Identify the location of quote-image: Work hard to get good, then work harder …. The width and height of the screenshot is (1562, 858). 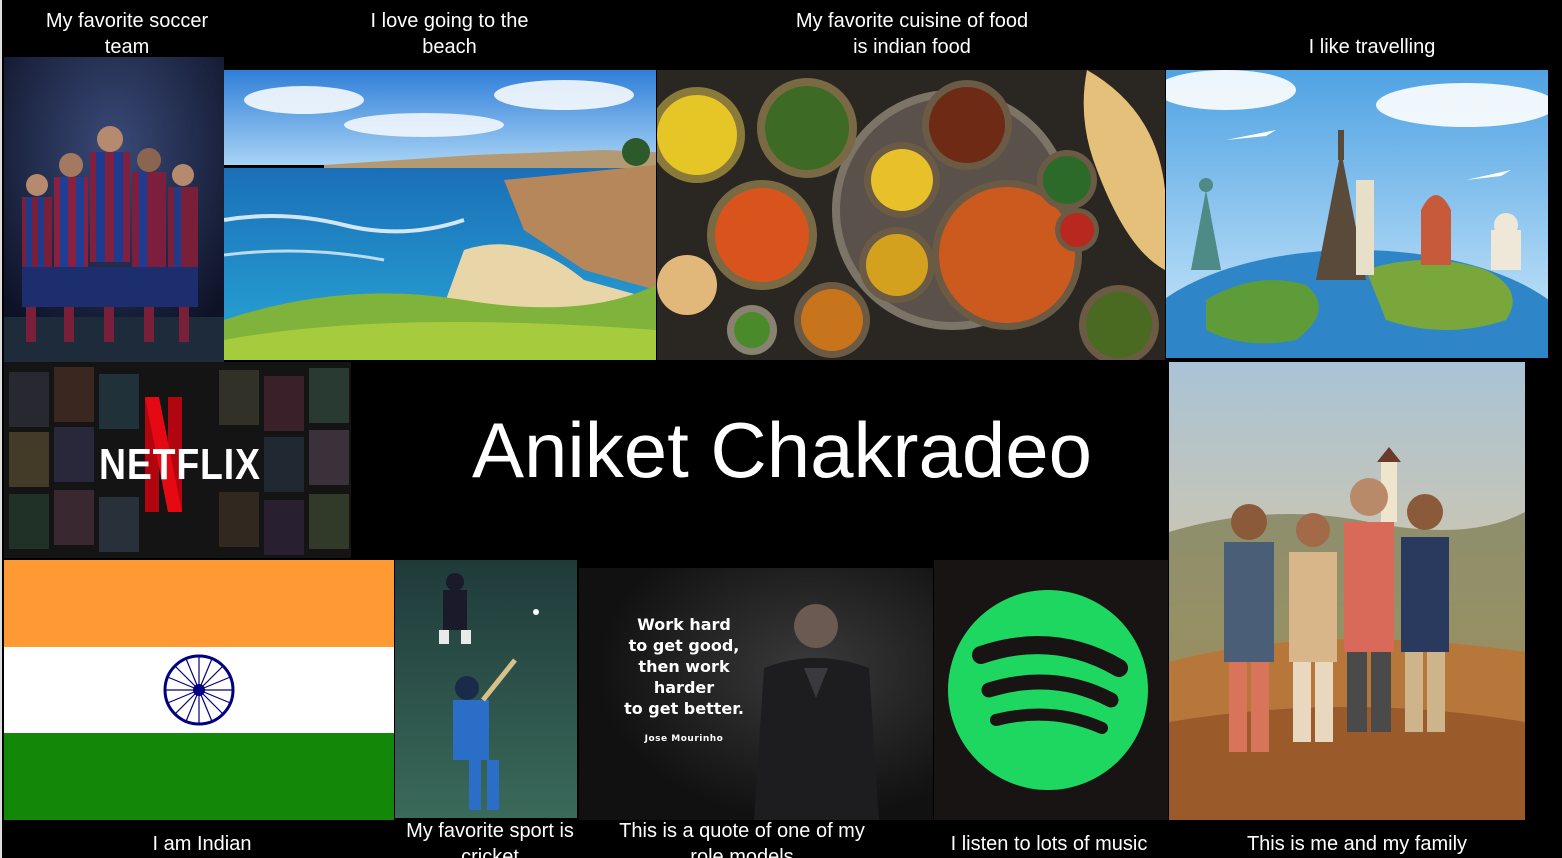
(756, 694).